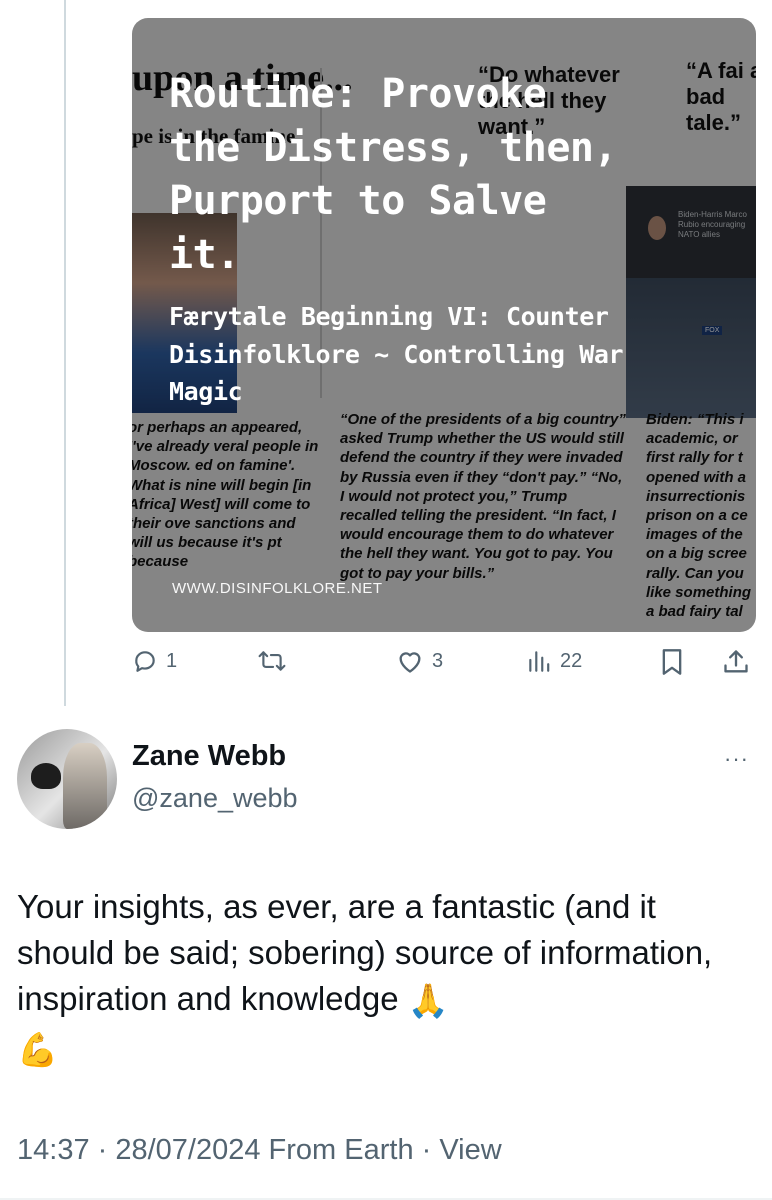 Image resolution: width=772 pixels, height=1200 pixels. What do you see at coordinates (172, 660) in the screenshot?
I see `reply-count: 1` at bounding box center [172, 660].